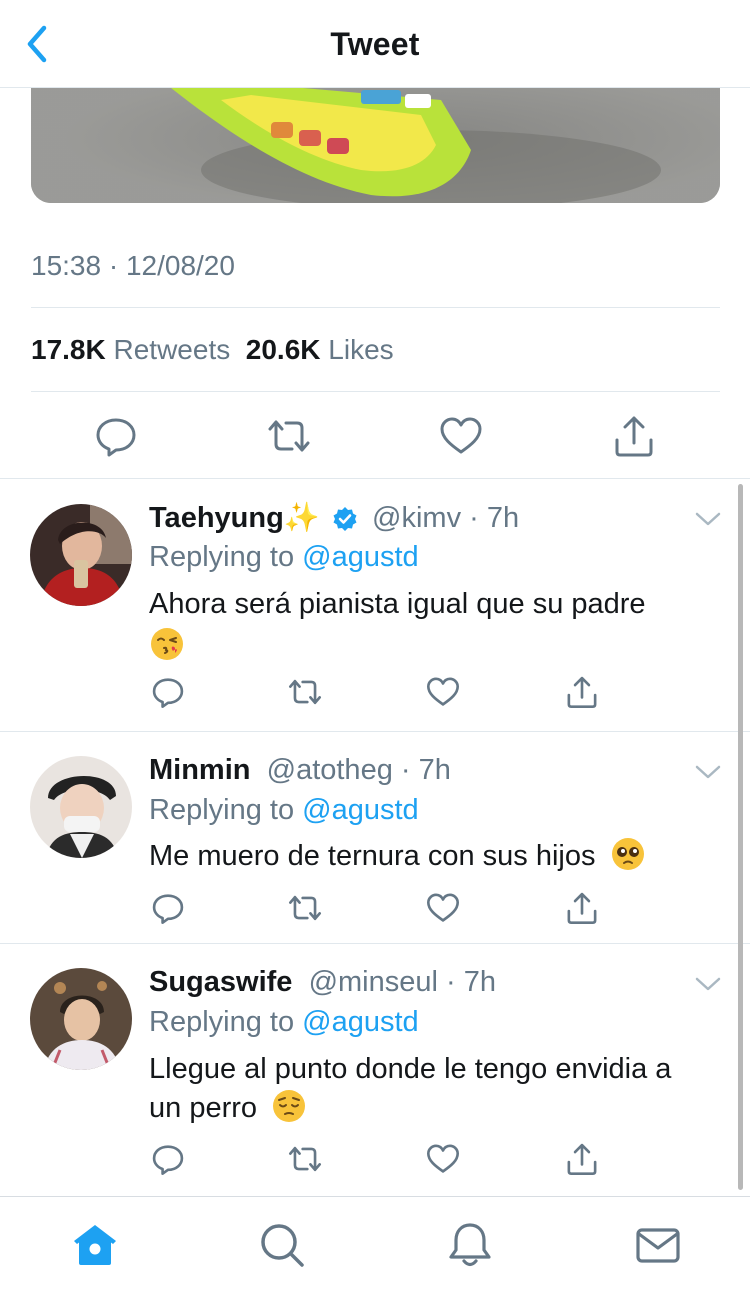 Image resolution: width=750 pixels, height=1294 pixels. What do you see at coordinates (416, 518) in the screenshot?
I see `user-handle: @kimv` at bounding box center [416, 518].